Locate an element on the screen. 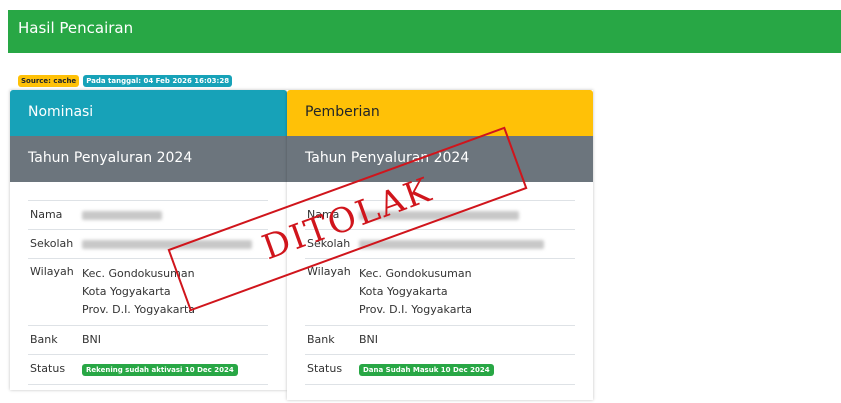 The height and width of the screenshot is (403, 841). table-row: Status Dana Sudah Masuk 10 Dec 2024 is located at coordinates (440, 369).